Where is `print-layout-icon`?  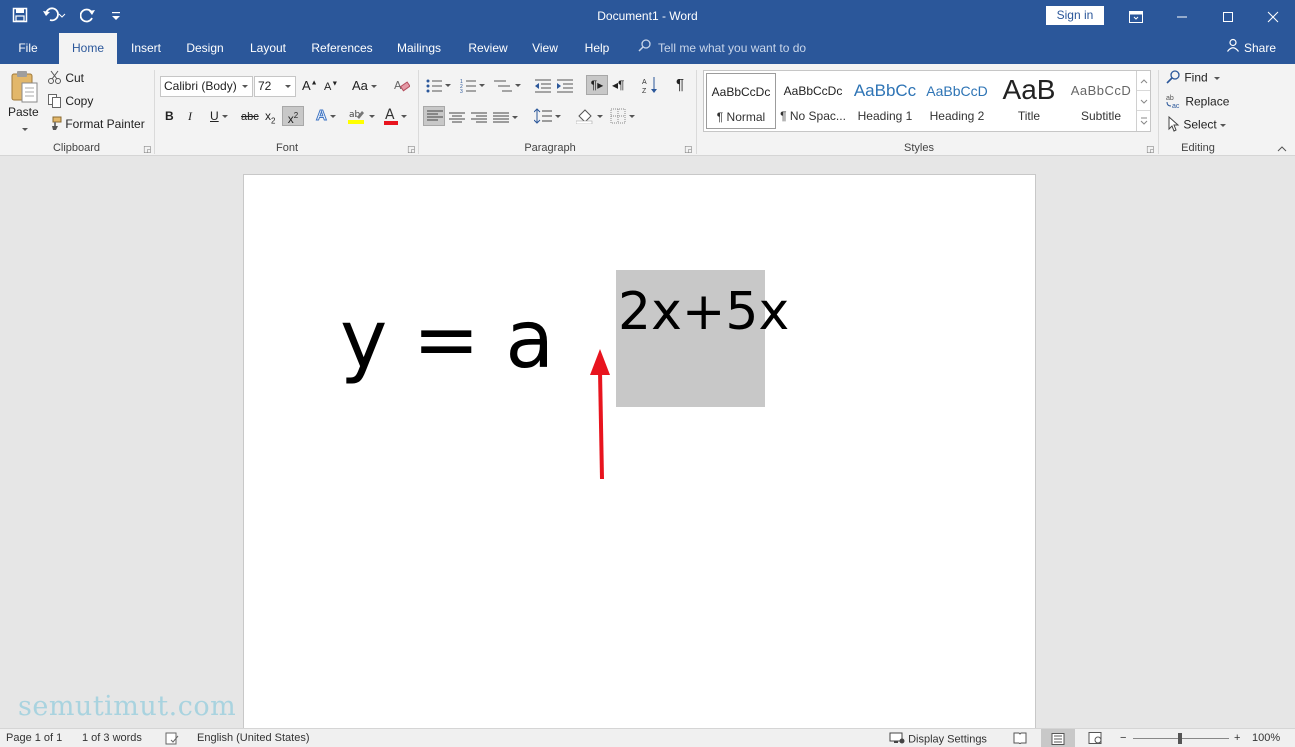 print-layout-icon is located at coordinates (1058, 738).